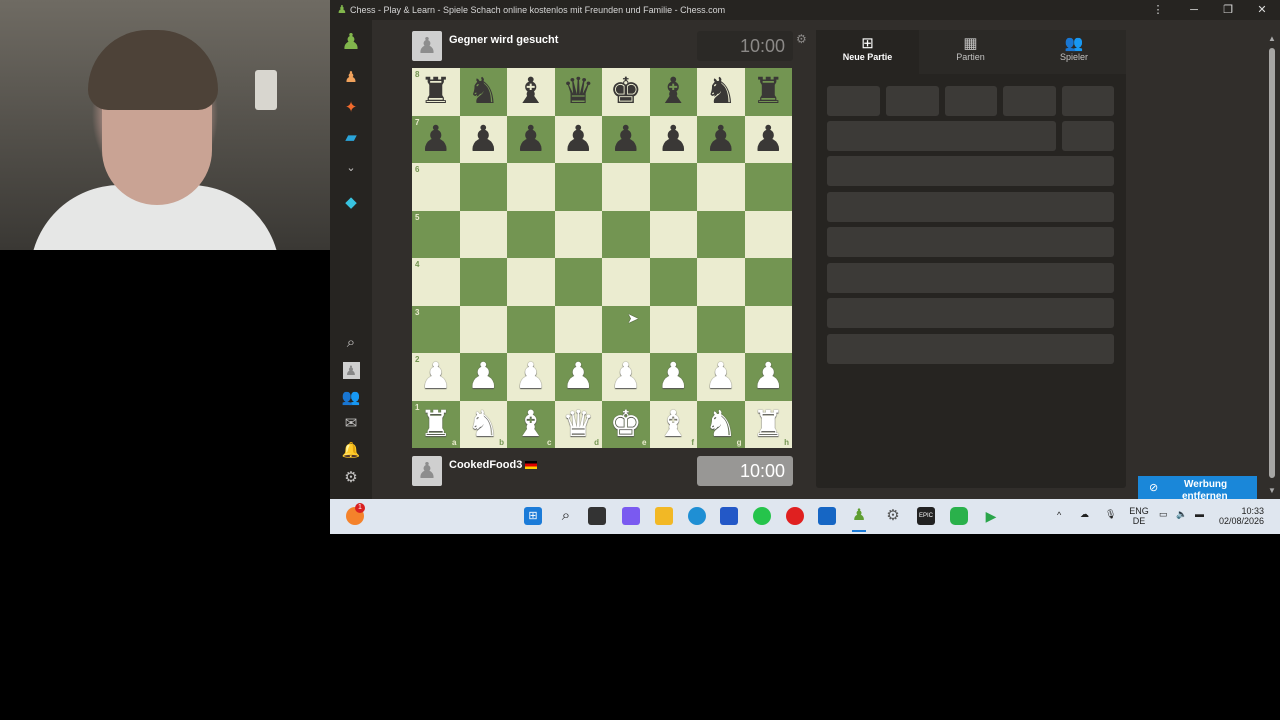 The height and width of the screenshot is (720, 1280). Describe the element at coordinates (1272, 490) in the screenshot. I see `scroll-down-icon: ▼` at that location.